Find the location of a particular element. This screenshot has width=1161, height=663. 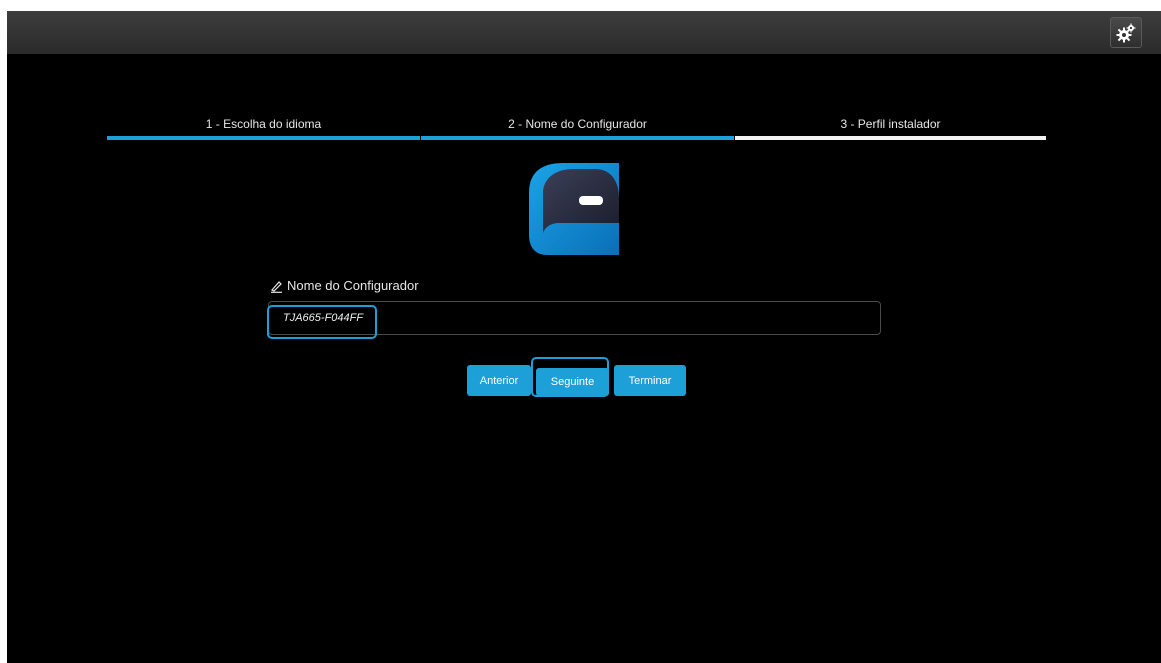

step-installer-profile: 3 - Perfil instalador is located at coordinates (890, 128).